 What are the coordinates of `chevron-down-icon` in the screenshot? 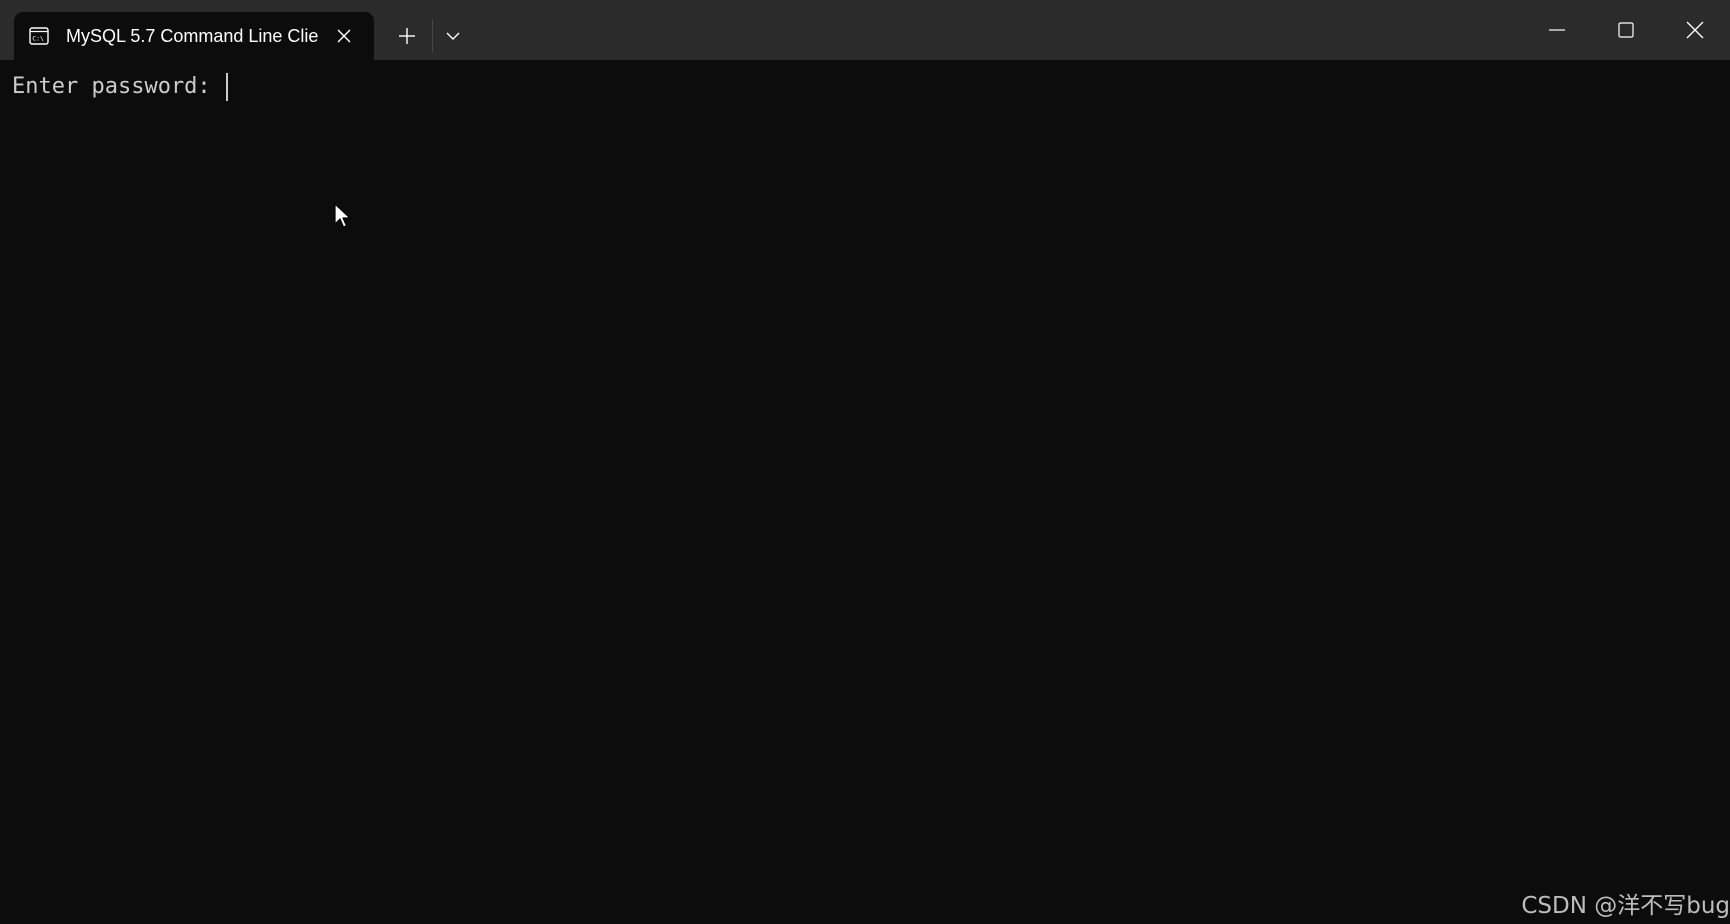 It's located at (453, 36).